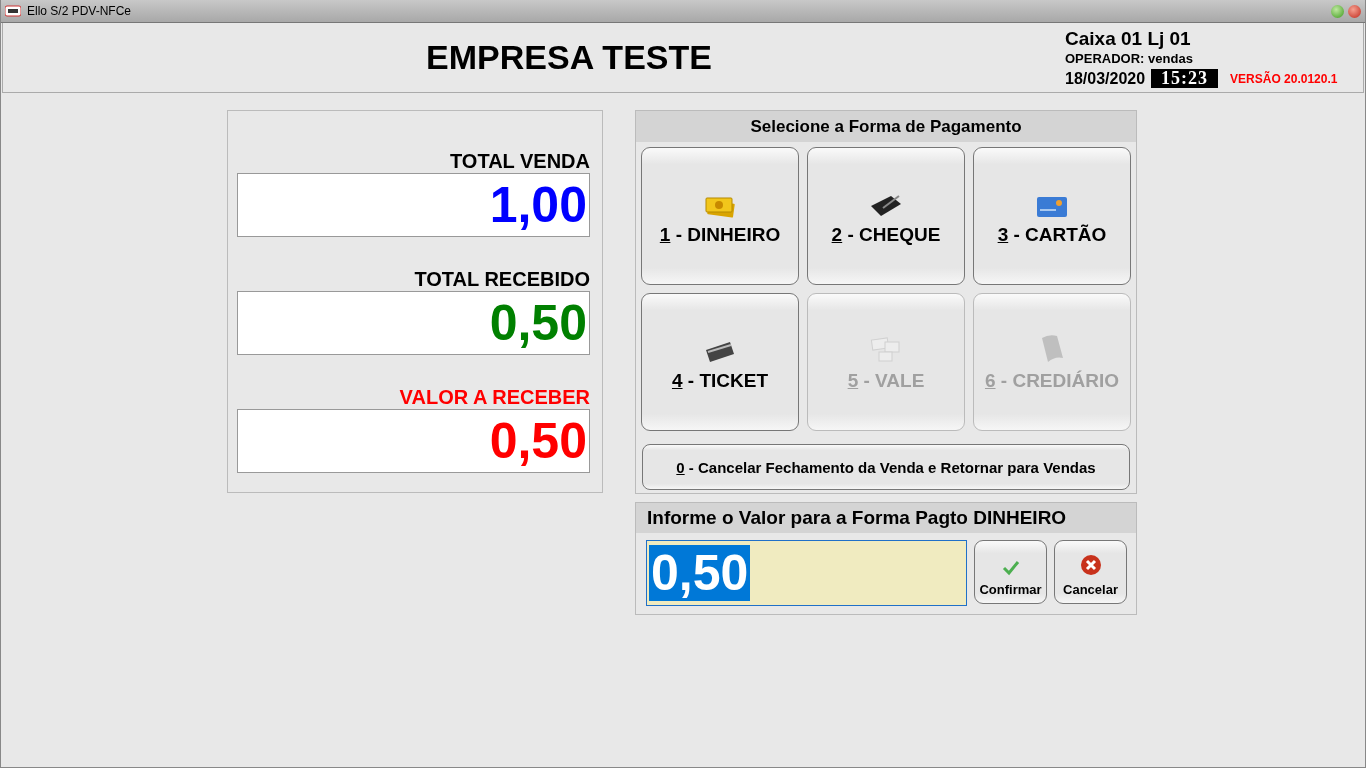 The image size is (1366, 768). I want to click on window-title: Ello S/2 PDV-NFCe, so click(80, 11).